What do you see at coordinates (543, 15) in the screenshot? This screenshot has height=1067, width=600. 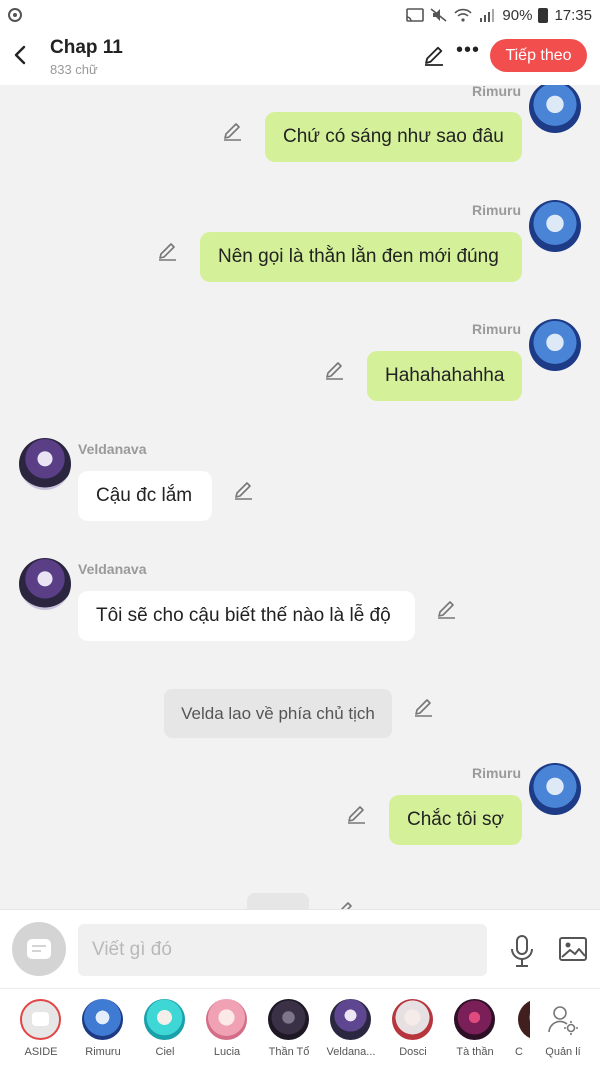 I see `battery-icon` at bounding box center [543, 15].